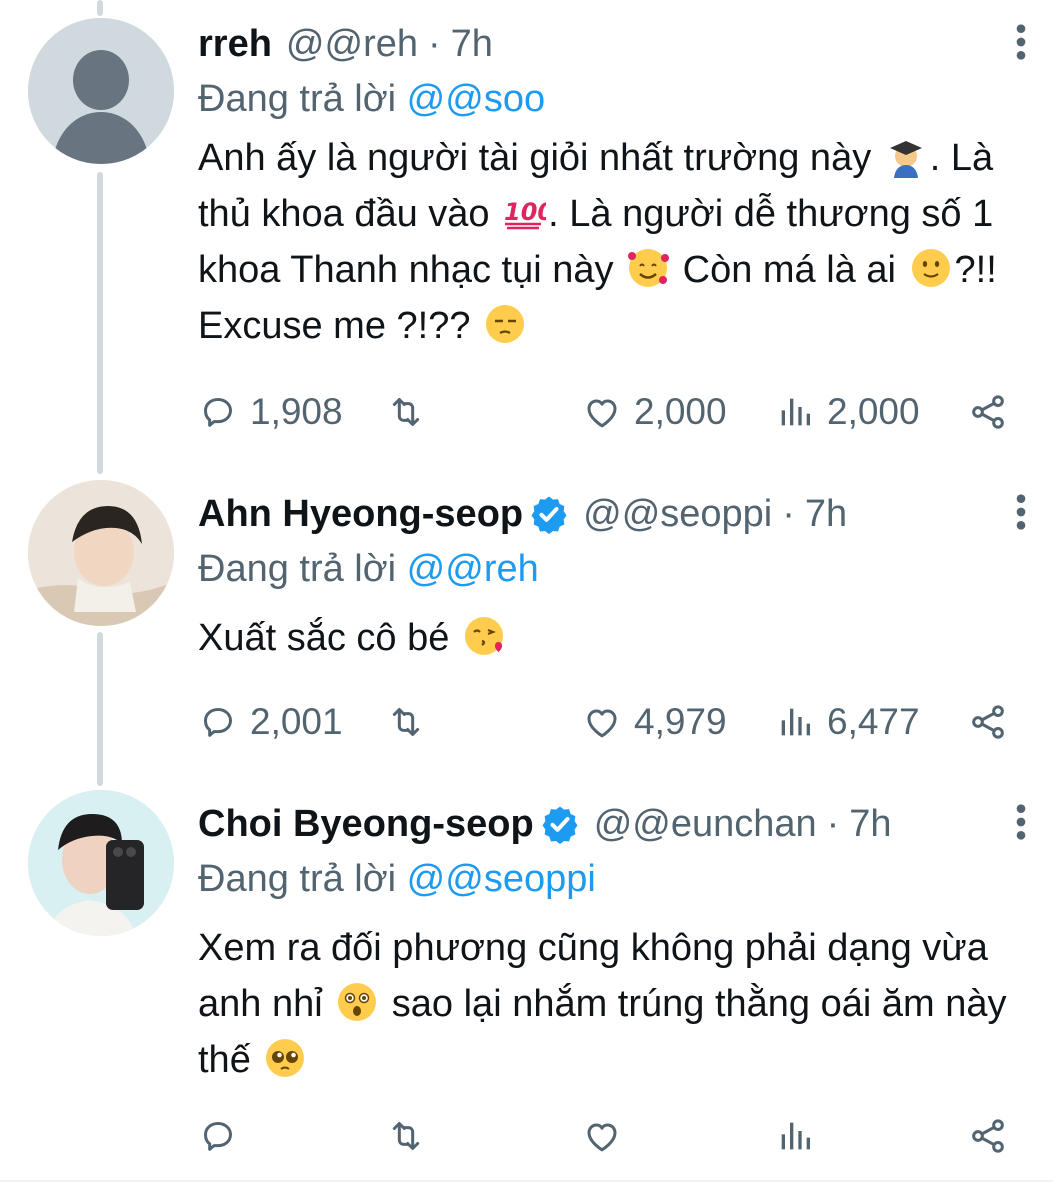  Describe the element at coordinates (605, 569) in the screenshot. I see `replying-to: Đang trả lời @@reh` at that location.